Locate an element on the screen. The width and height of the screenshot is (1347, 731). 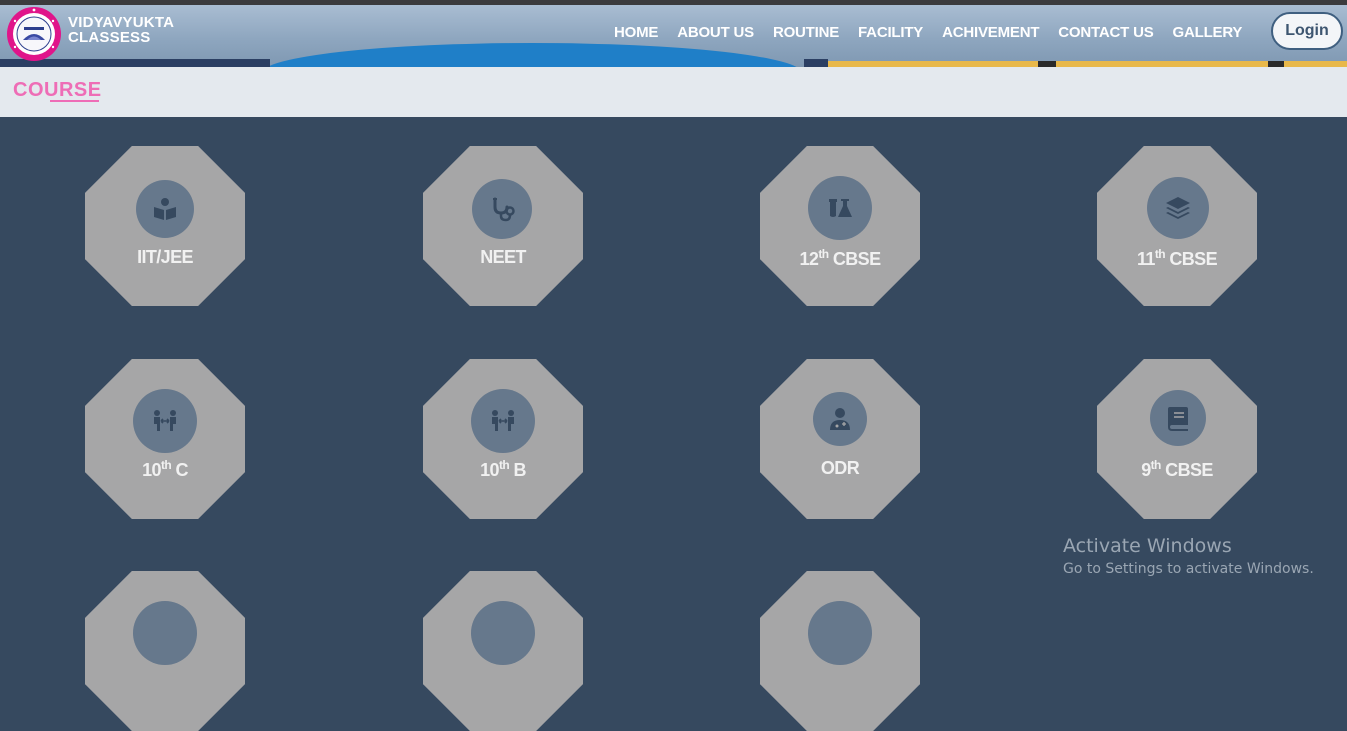
course-label: IIT/JEE is located at coordinates (165, 257).